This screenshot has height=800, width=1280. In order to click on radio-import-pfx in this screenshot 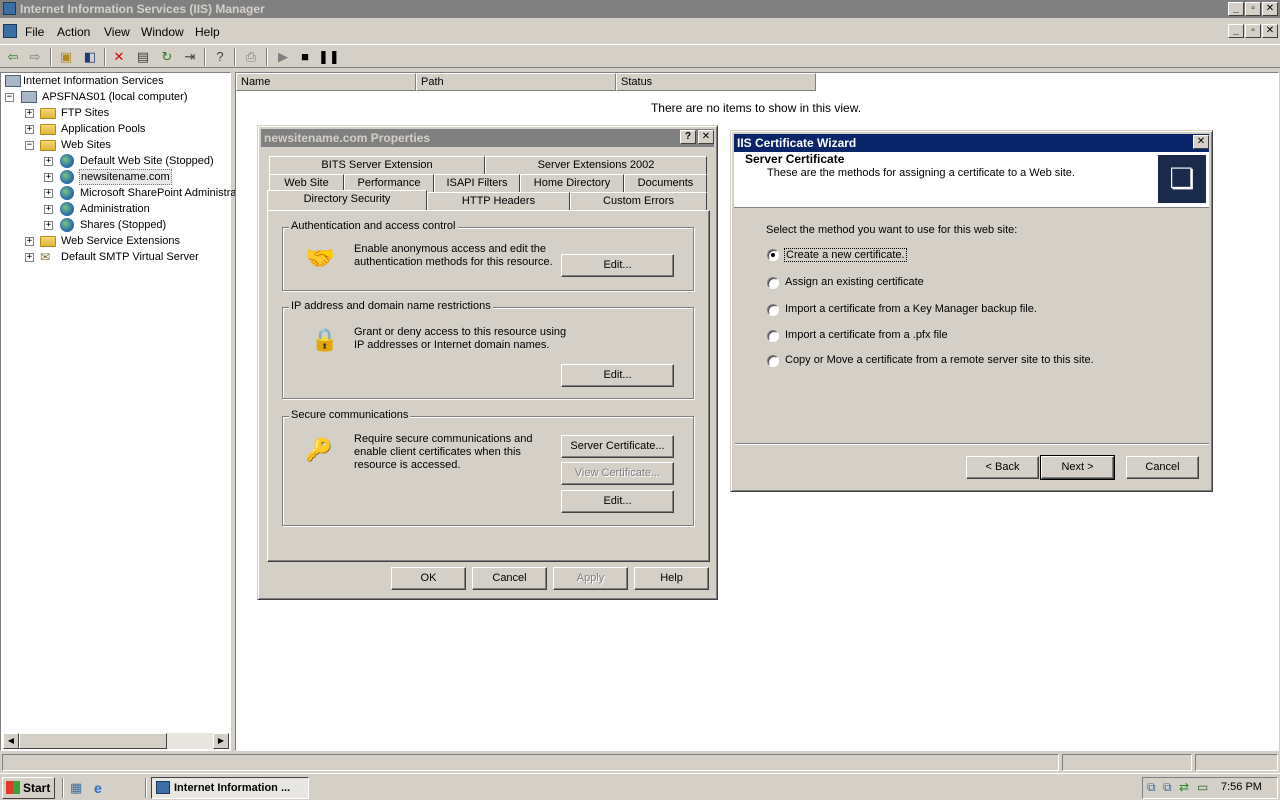, I will do `click(773, 336)`.